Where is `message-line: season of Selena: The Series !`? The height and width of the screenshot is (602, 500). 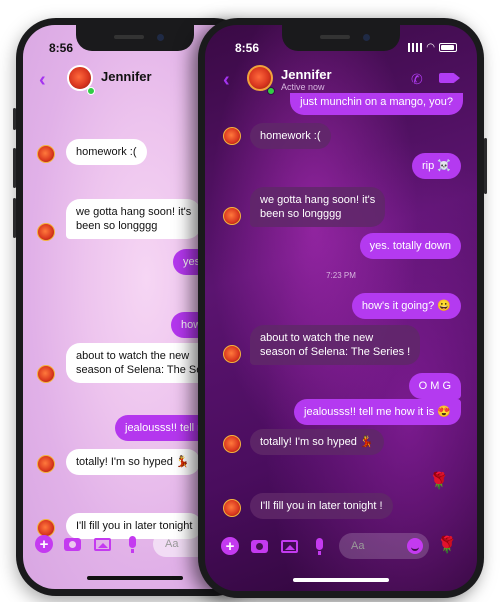
message-line: season of Selena: The Series ! is located at coordinates (335, 352).